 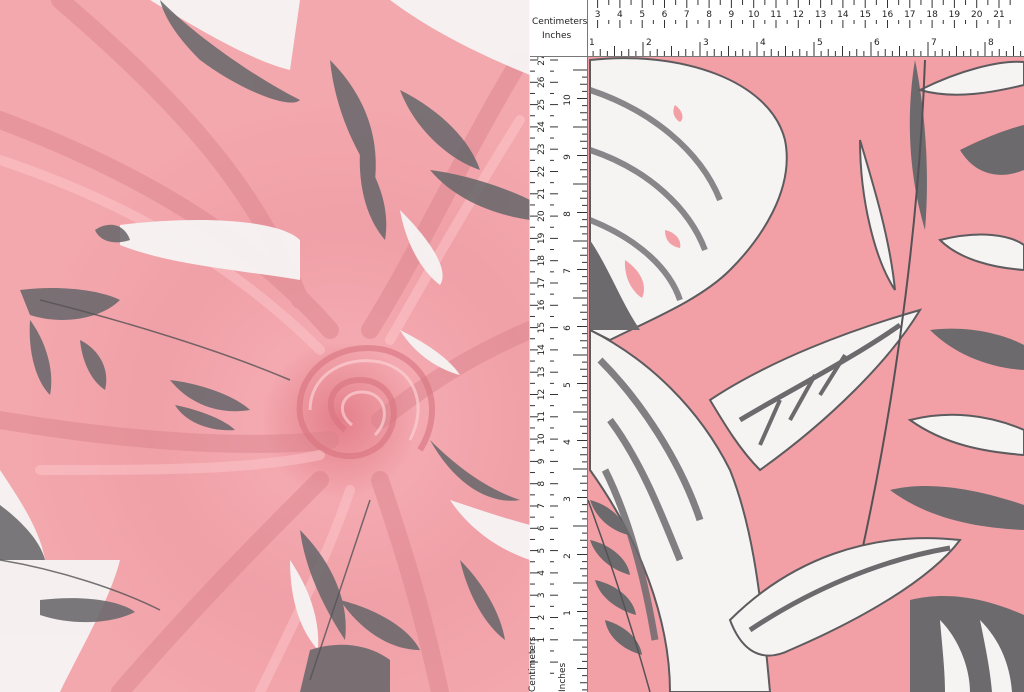 I want to click on cm-label: 22, so click(x=542, y=171).